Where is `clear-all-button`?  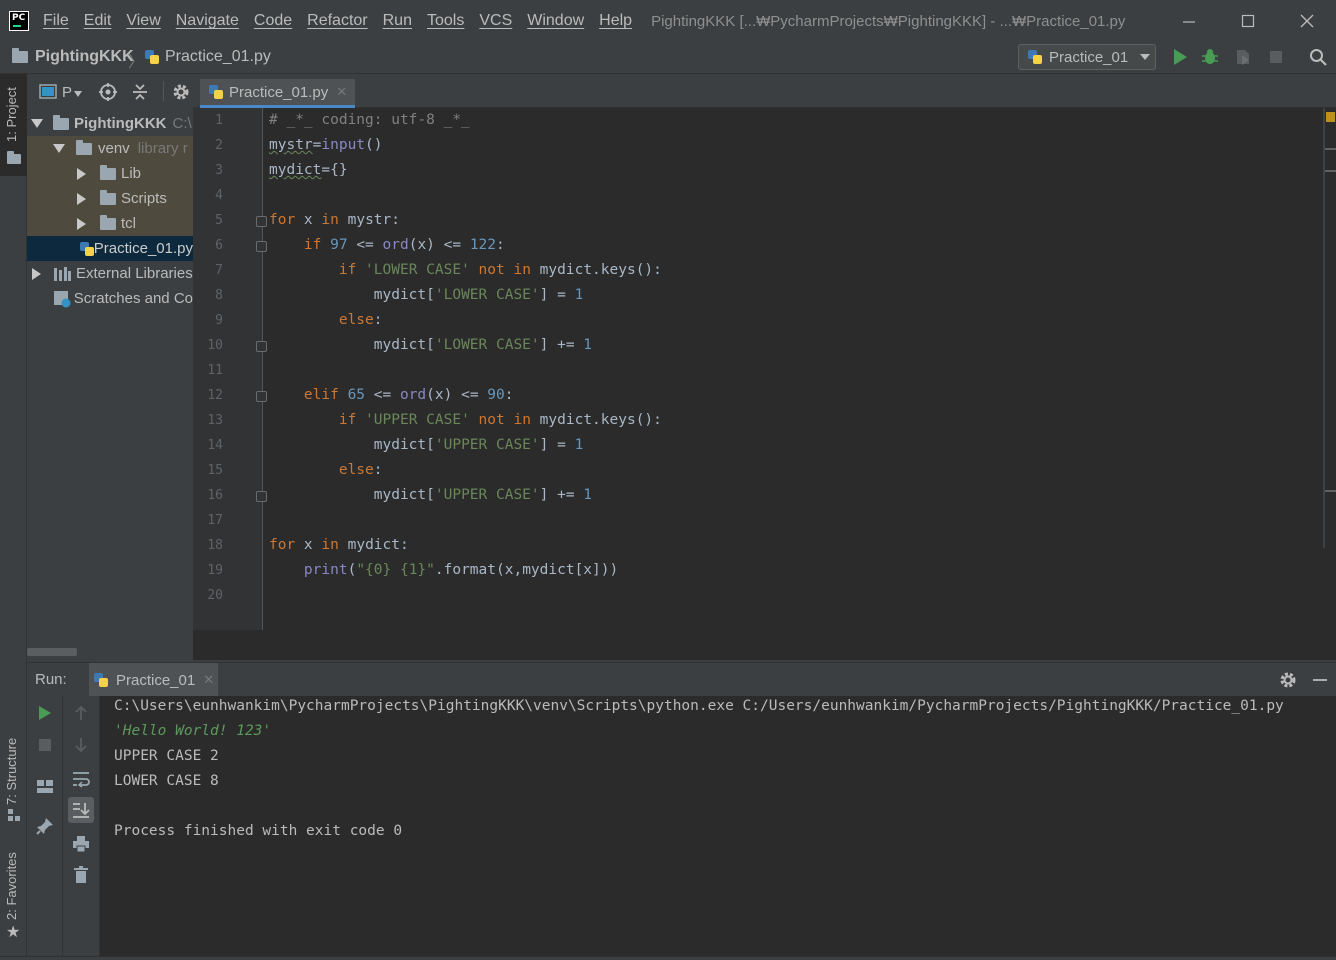 clear-all-button is located at coordinates (81, 875).